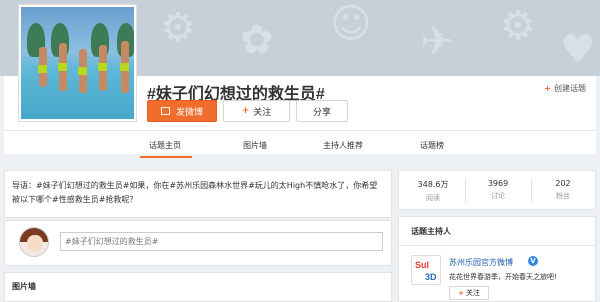 Image resolution: width=600 pixels, height=302 pixels. I want to click on host-description: 花花世界春游季，开始春天之旅吧!, so click(503, 277).